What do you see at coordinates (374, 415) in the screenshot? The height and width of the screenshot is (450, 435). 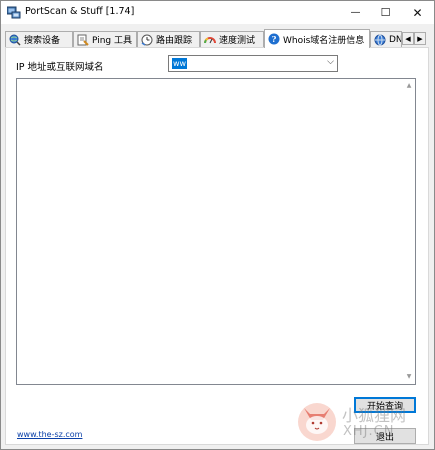 I see `watermark-line1: 小狐狸网` at bounding box center [374, 415].